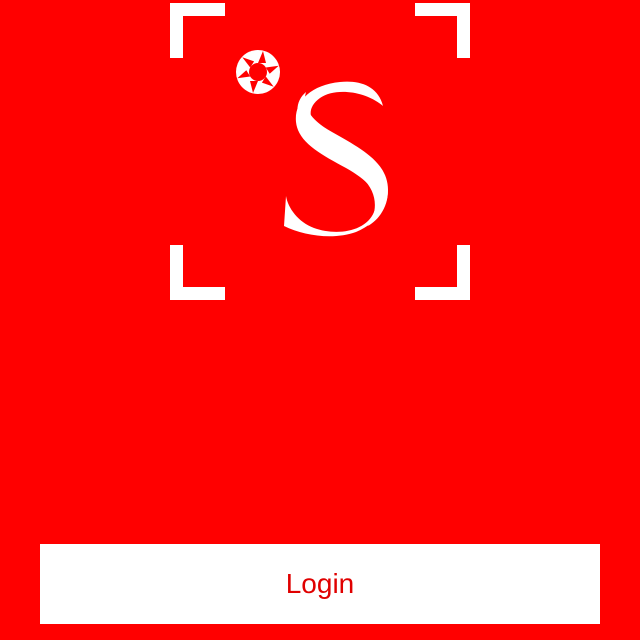 Image resolution: width=640 pixels, height=640 pixels. What do you see at coordinates (197, 30) in the screenshot?
I see `viewfinder-corner-top-left-icon` at bounding box center [197, 30].